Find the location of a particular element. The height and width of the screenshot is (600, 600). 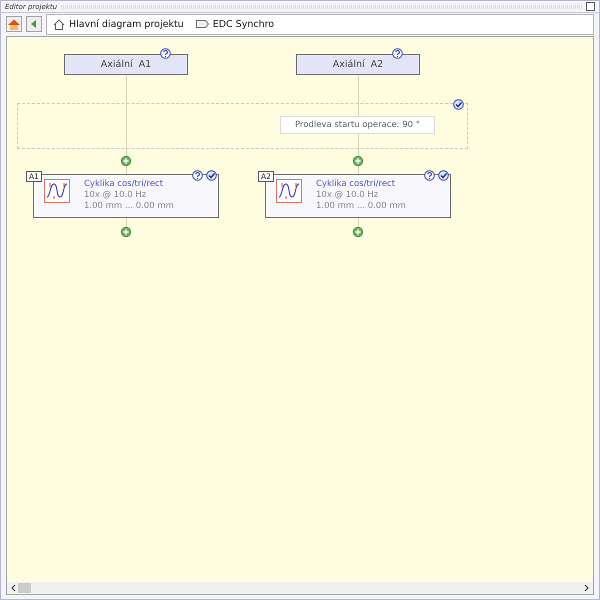

scrollbar-thumb is located at coordinates (24, 588).